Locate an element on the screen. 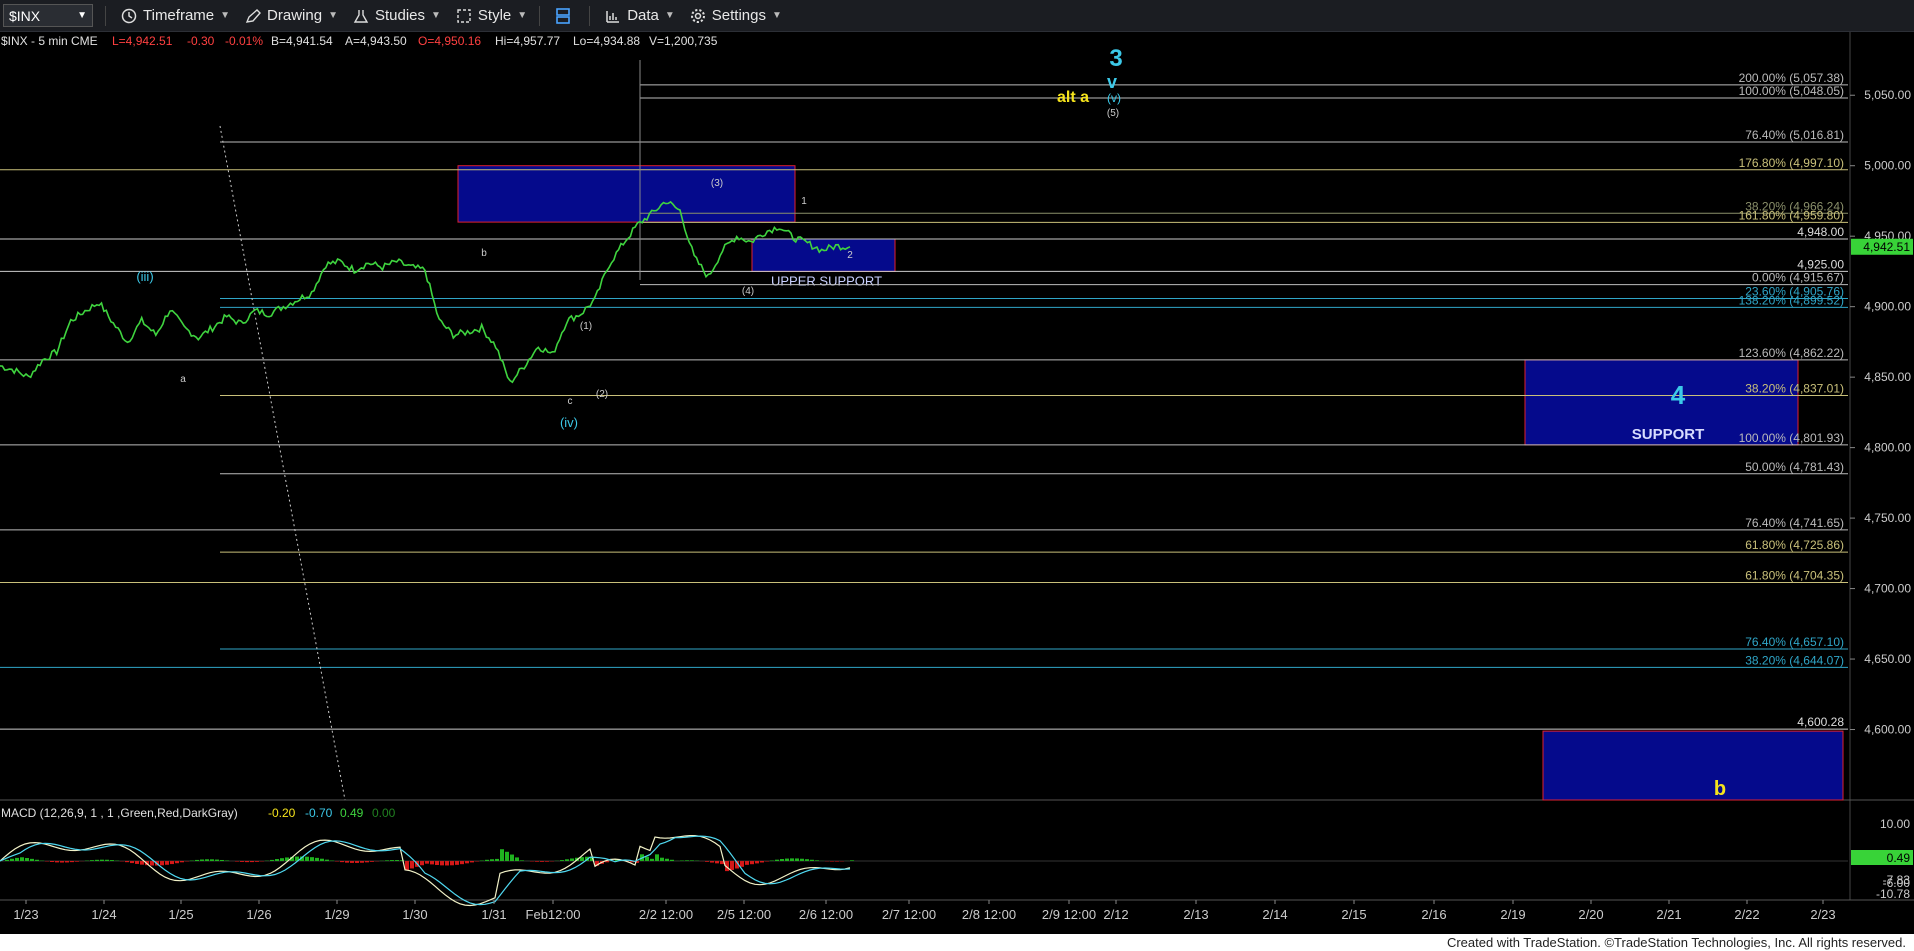 Image resolution: width=1914 pixels, height=951 pixels. data-label: Data is located at coordinates (643, 15).